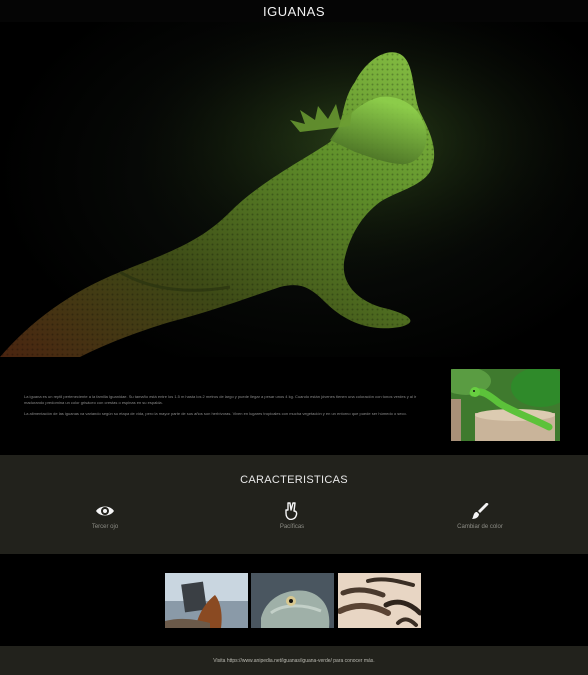  What do you see at coordinates (206, 600) in the screenshot?
I see `gallery-image-beach` at bounding box center [206, 600].